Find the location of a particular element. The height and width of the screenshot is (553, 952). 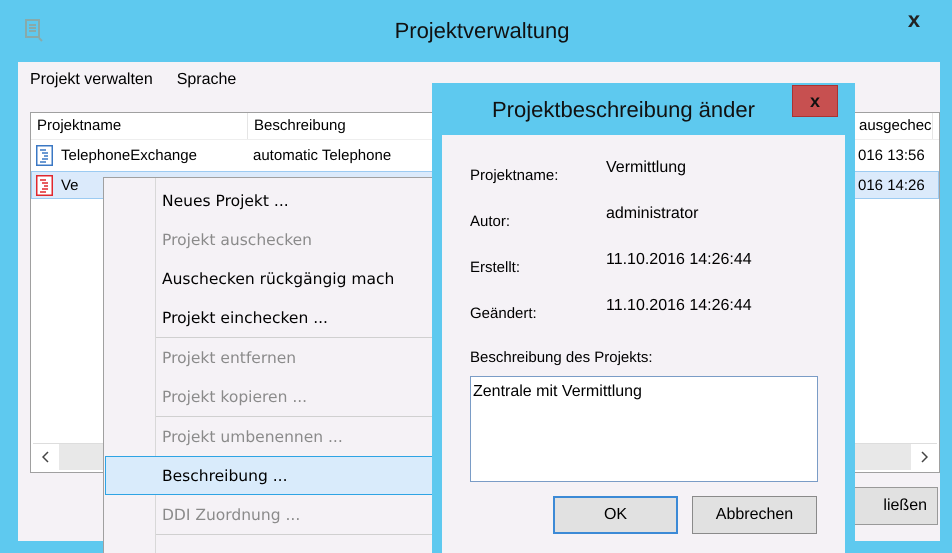

field-label: Autor: is located at coordinates (491, 222).